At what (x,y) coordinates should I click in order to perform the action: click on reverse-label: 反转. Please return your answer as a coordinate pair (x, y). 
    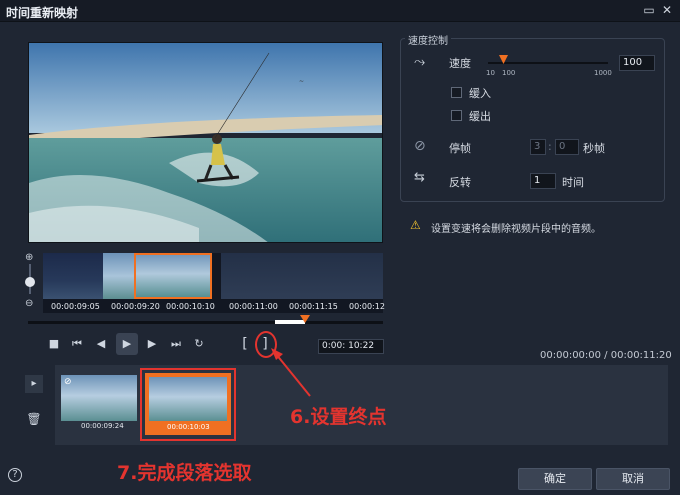
    Looking at the image, I should click on (460, 182).